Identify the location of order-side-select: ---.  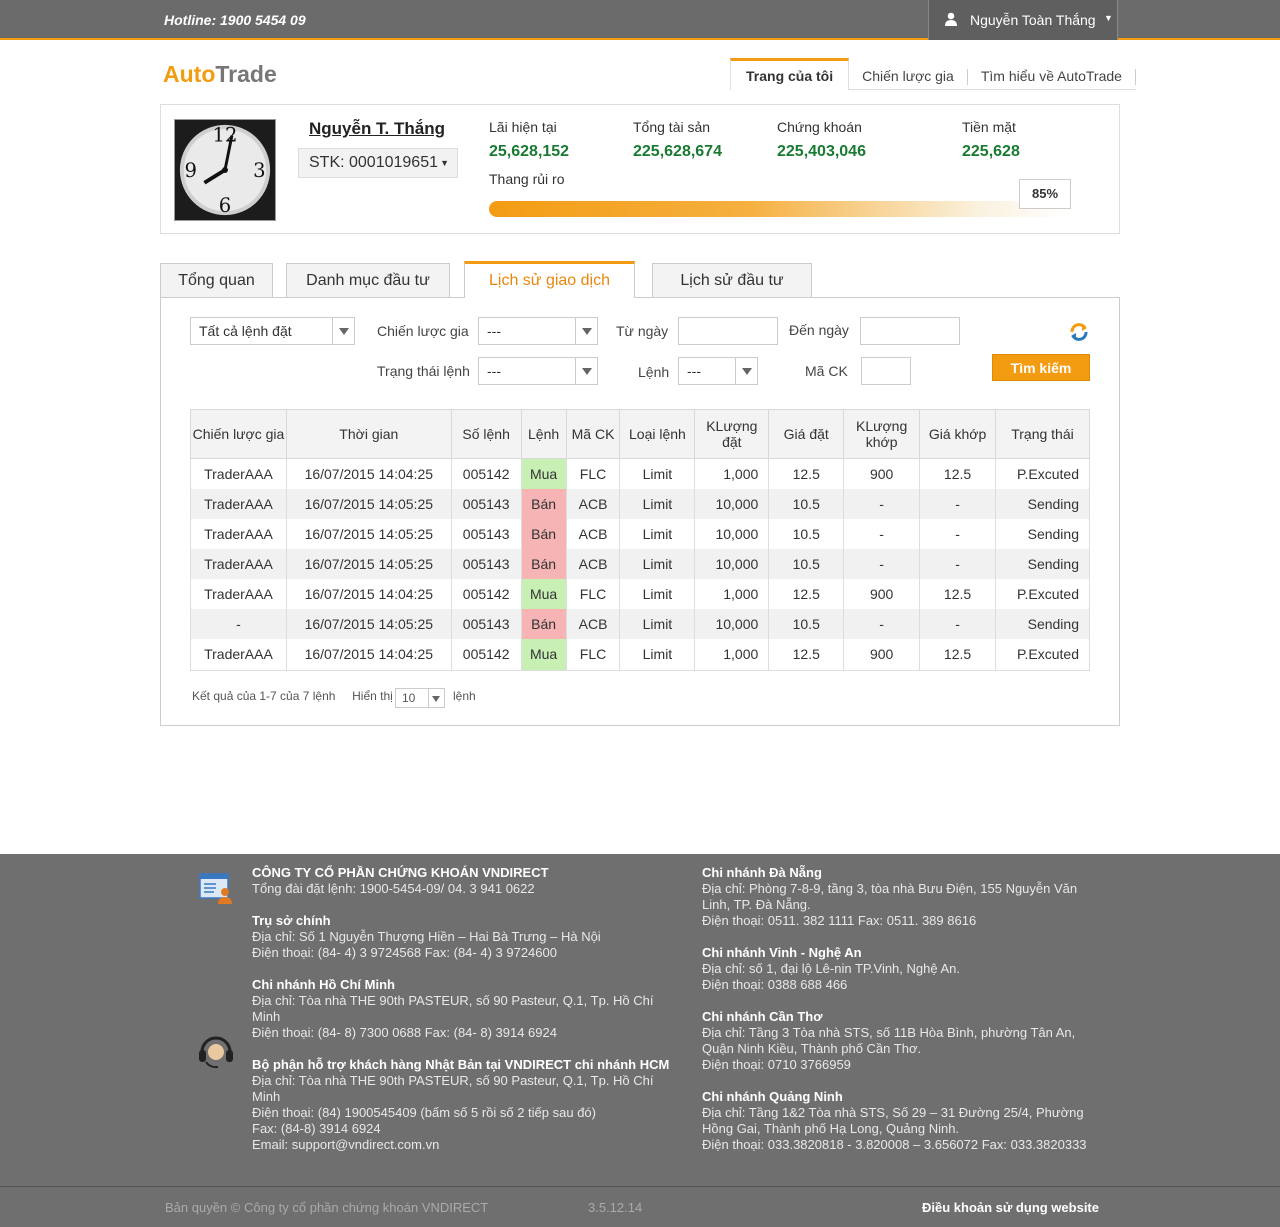
(718, 371).